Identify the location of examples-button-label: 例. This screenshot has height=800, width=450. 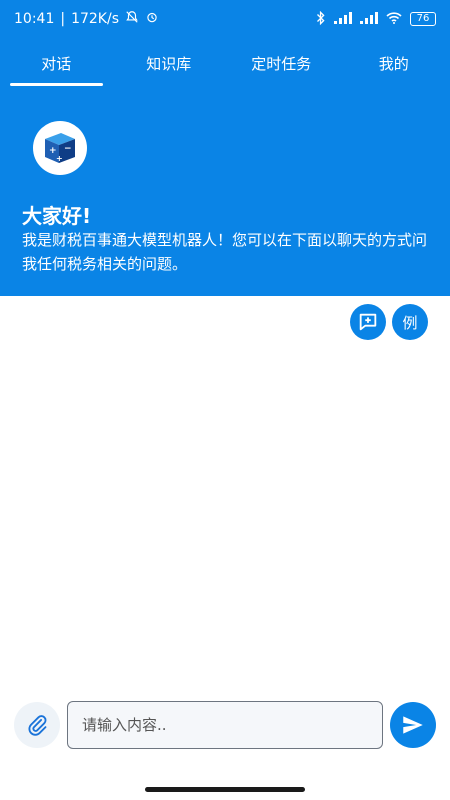
(410, 322).